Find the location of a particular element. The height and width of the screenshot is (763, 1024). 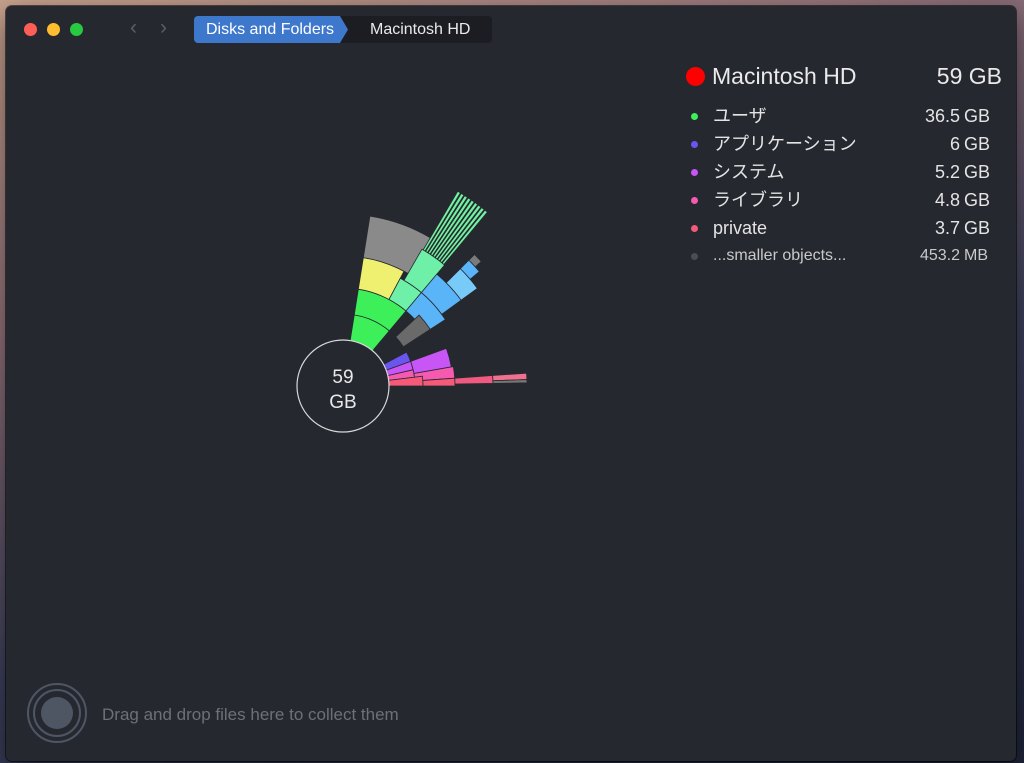

legend-item: ライブラリ 4.8 GB is located at coordinates (844, 200).